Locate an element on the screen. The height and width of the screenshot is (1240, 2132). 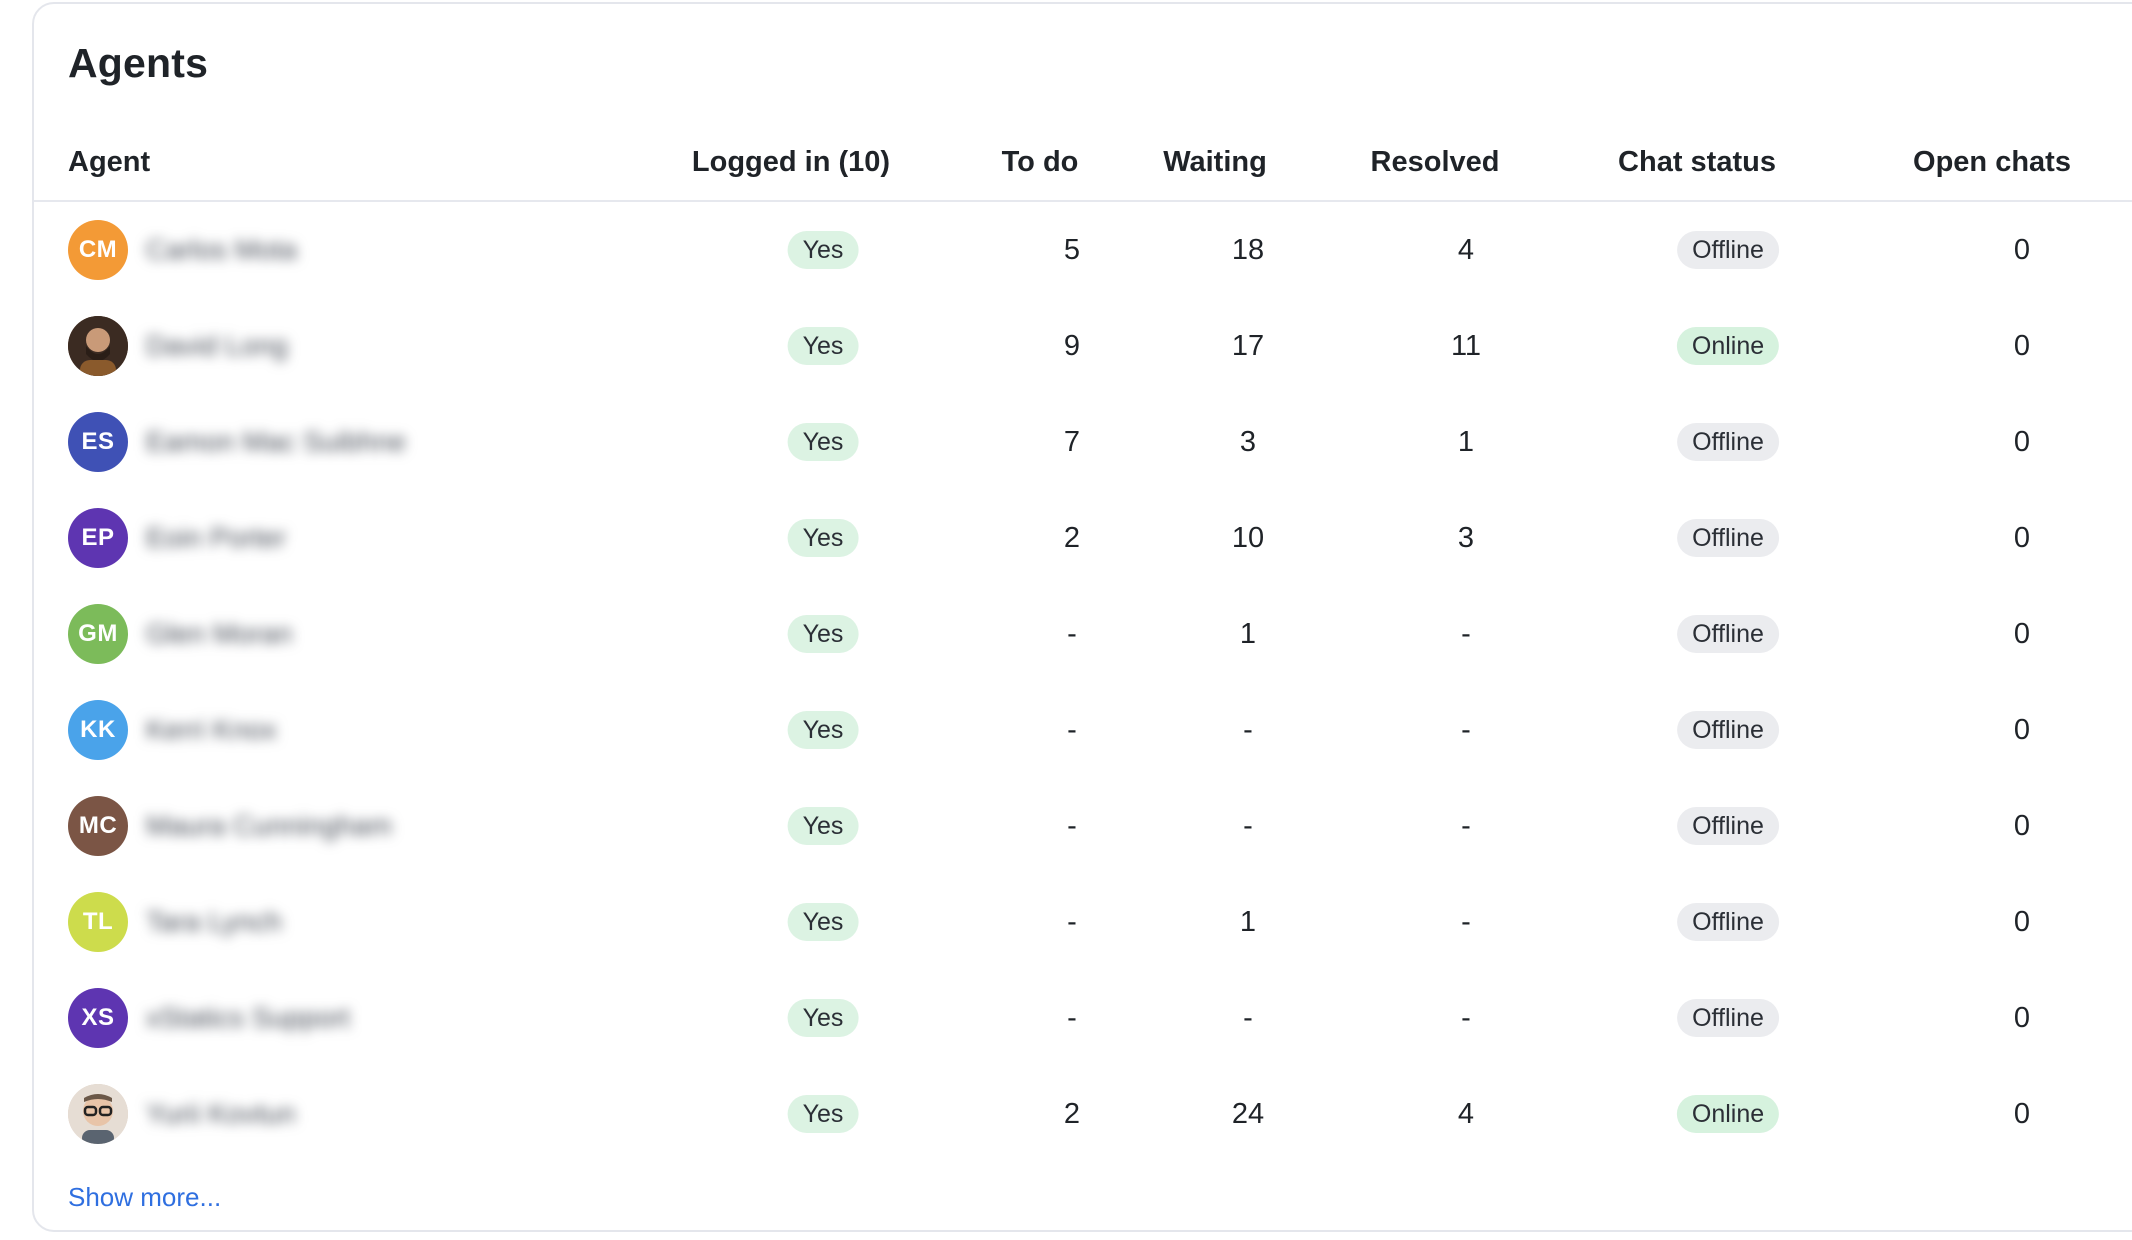
table-row: KK Kerri Knox Yes - - - Offline 0 is located at coordinates (1083, 730).